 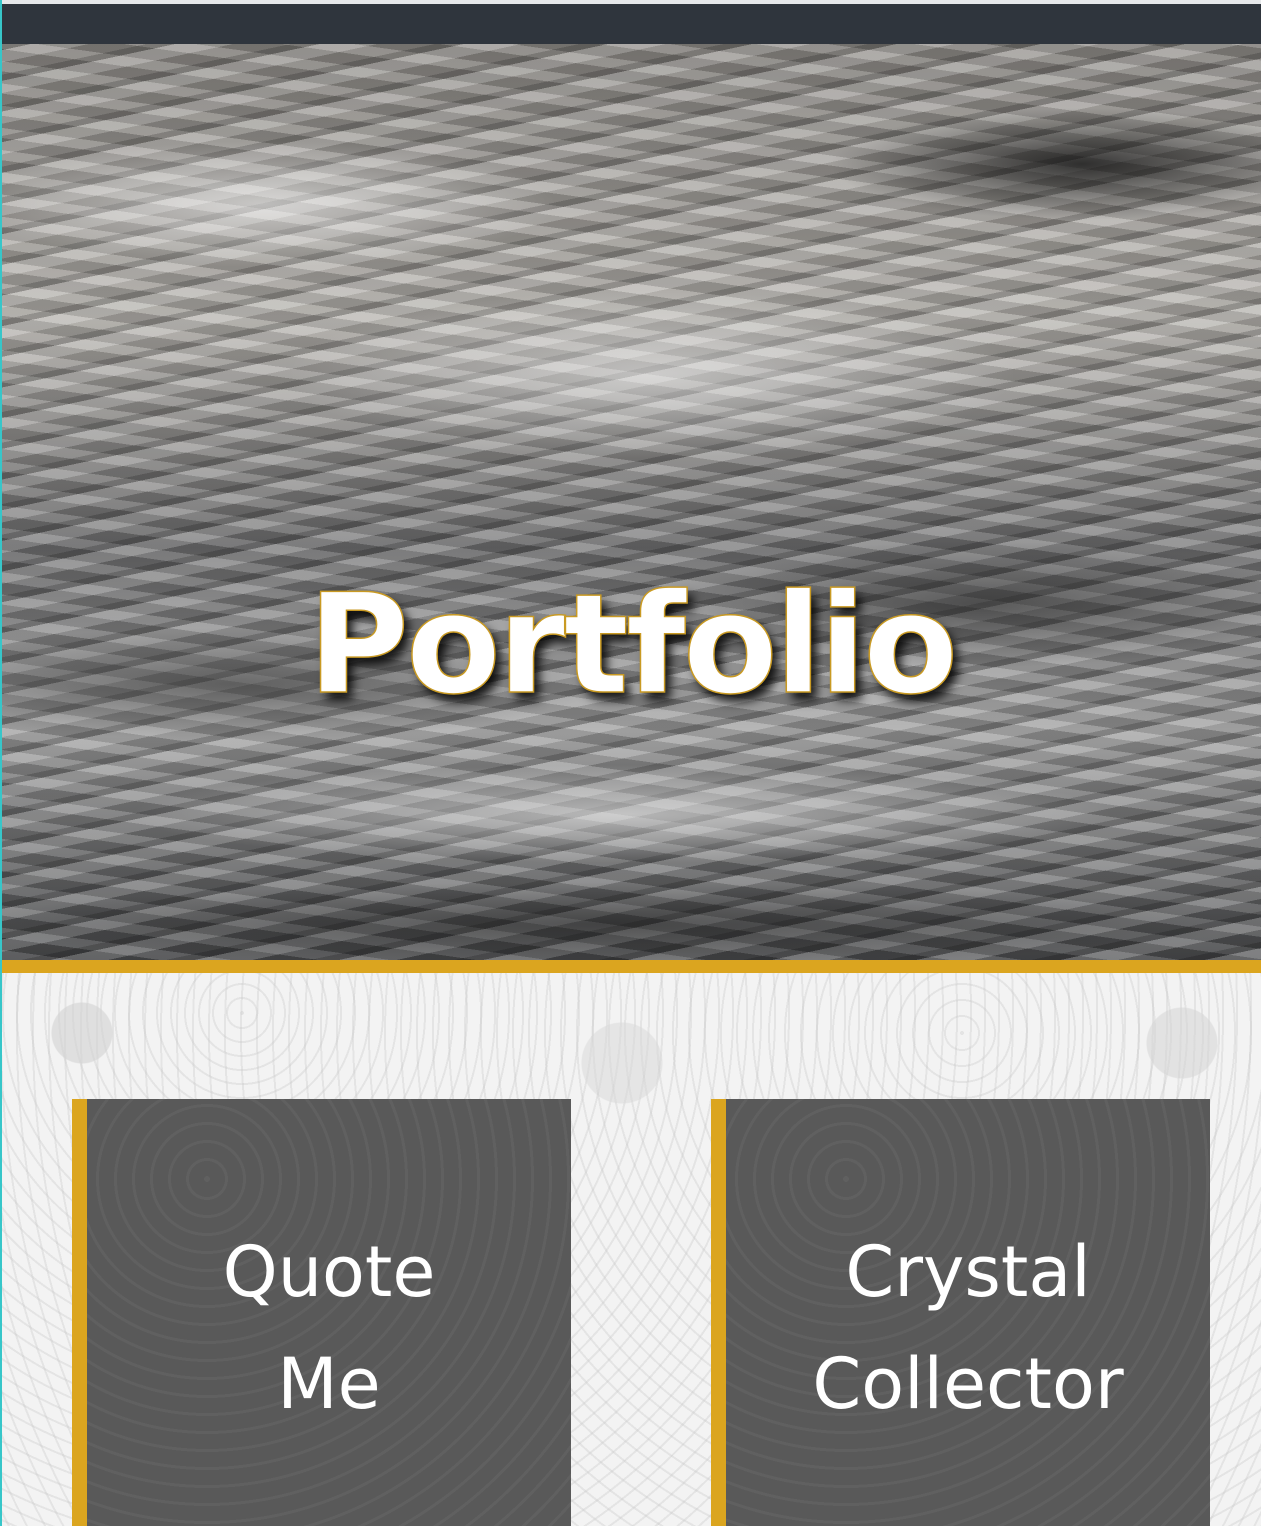 I want to click on portfolio-card-crystal-collector: Crystal Collector, so click(x=960, y=1312).